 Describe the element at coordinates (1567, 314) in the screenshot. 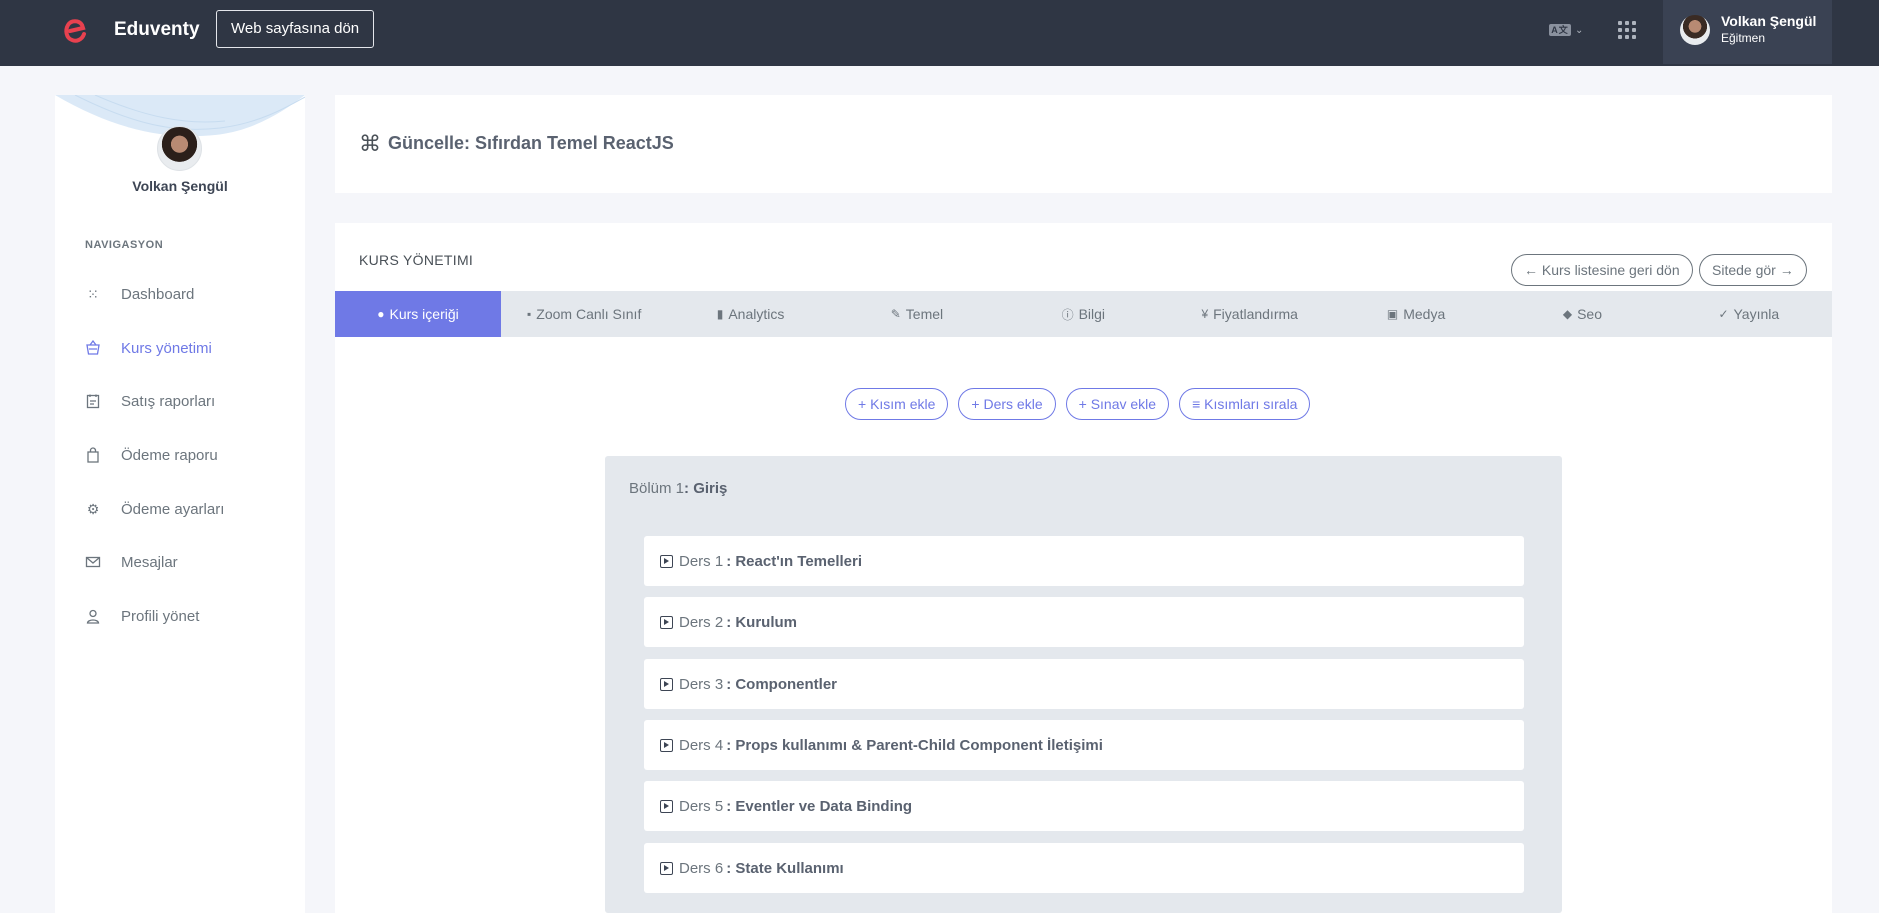

I see `tag-icon: ◆` at that location.